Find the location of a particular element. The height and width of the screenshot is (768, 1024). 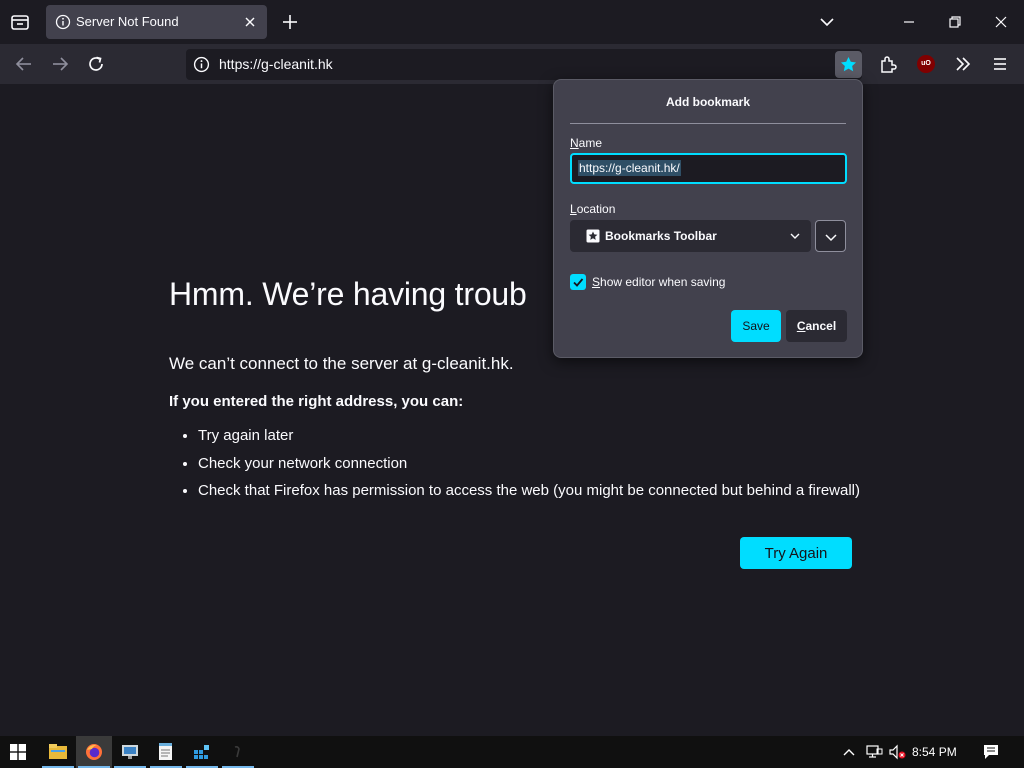

bookmarks-toolbar-icon is located at coordinates (593, 236).